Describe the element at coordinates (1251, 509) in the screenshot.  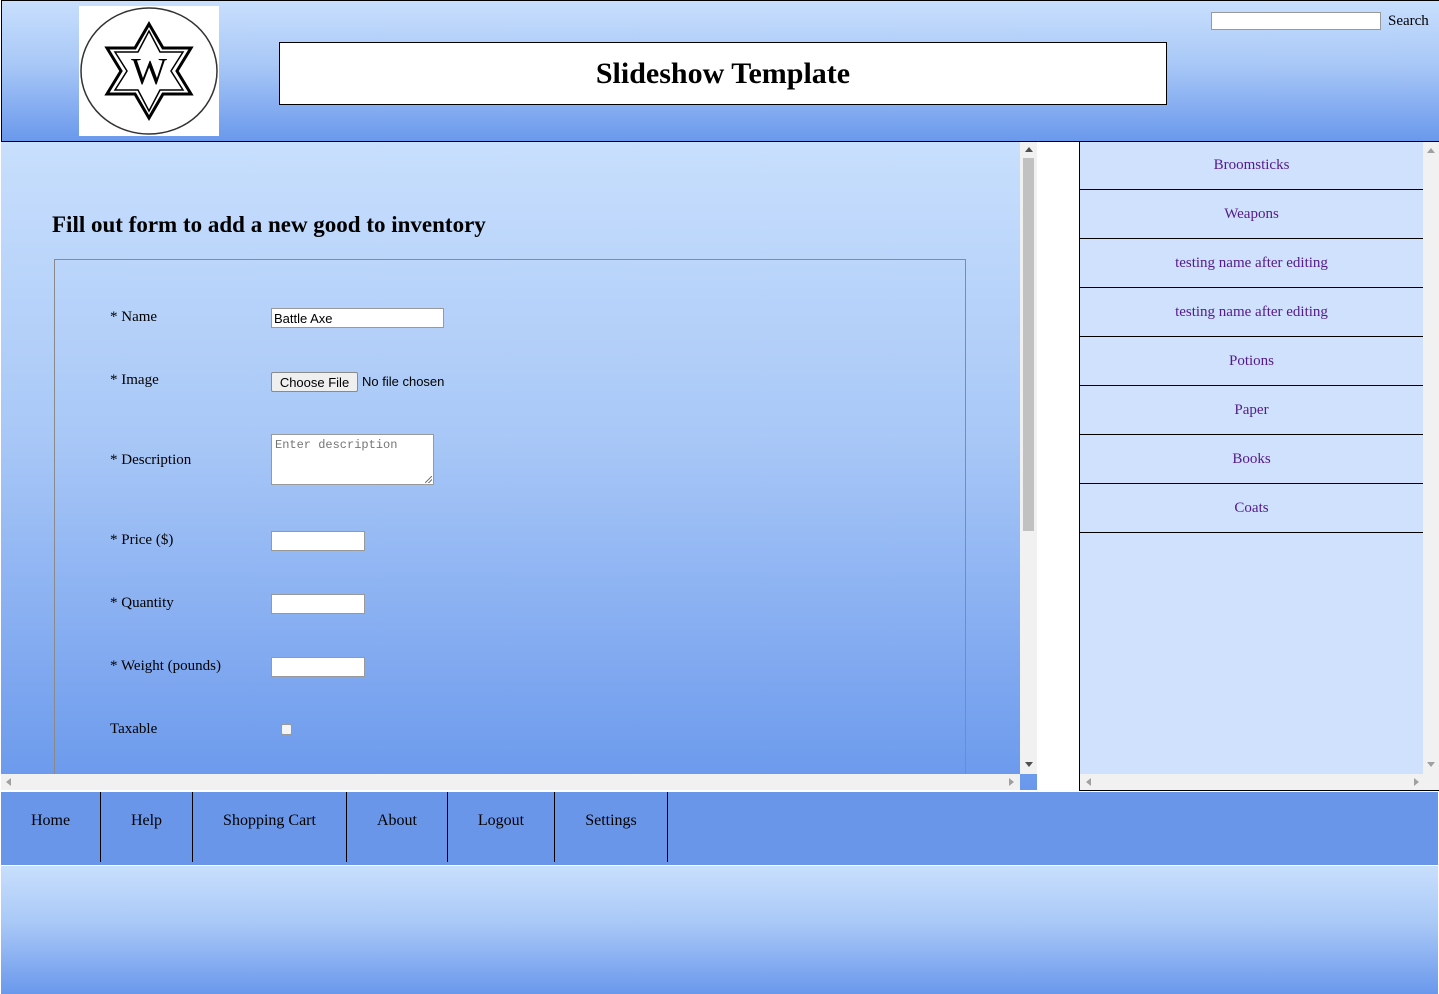
I see `sidebar-item-coats: Coats` at that location.